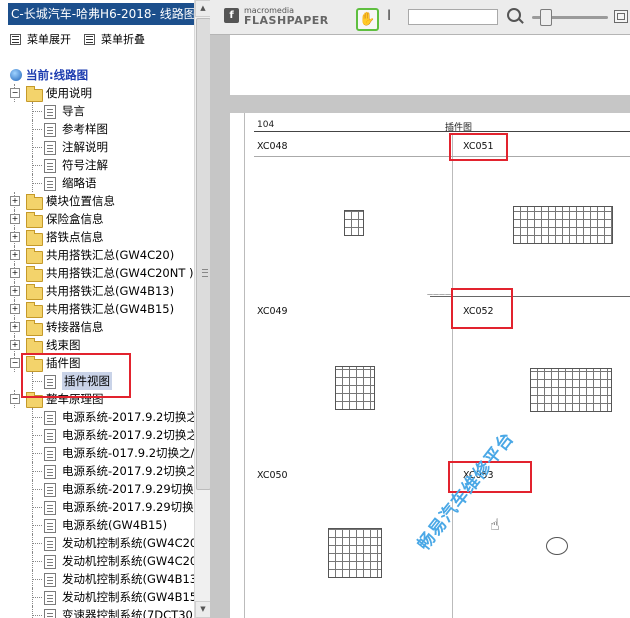  I want to click on tree-item-label: 线束图, so click(63, 345).